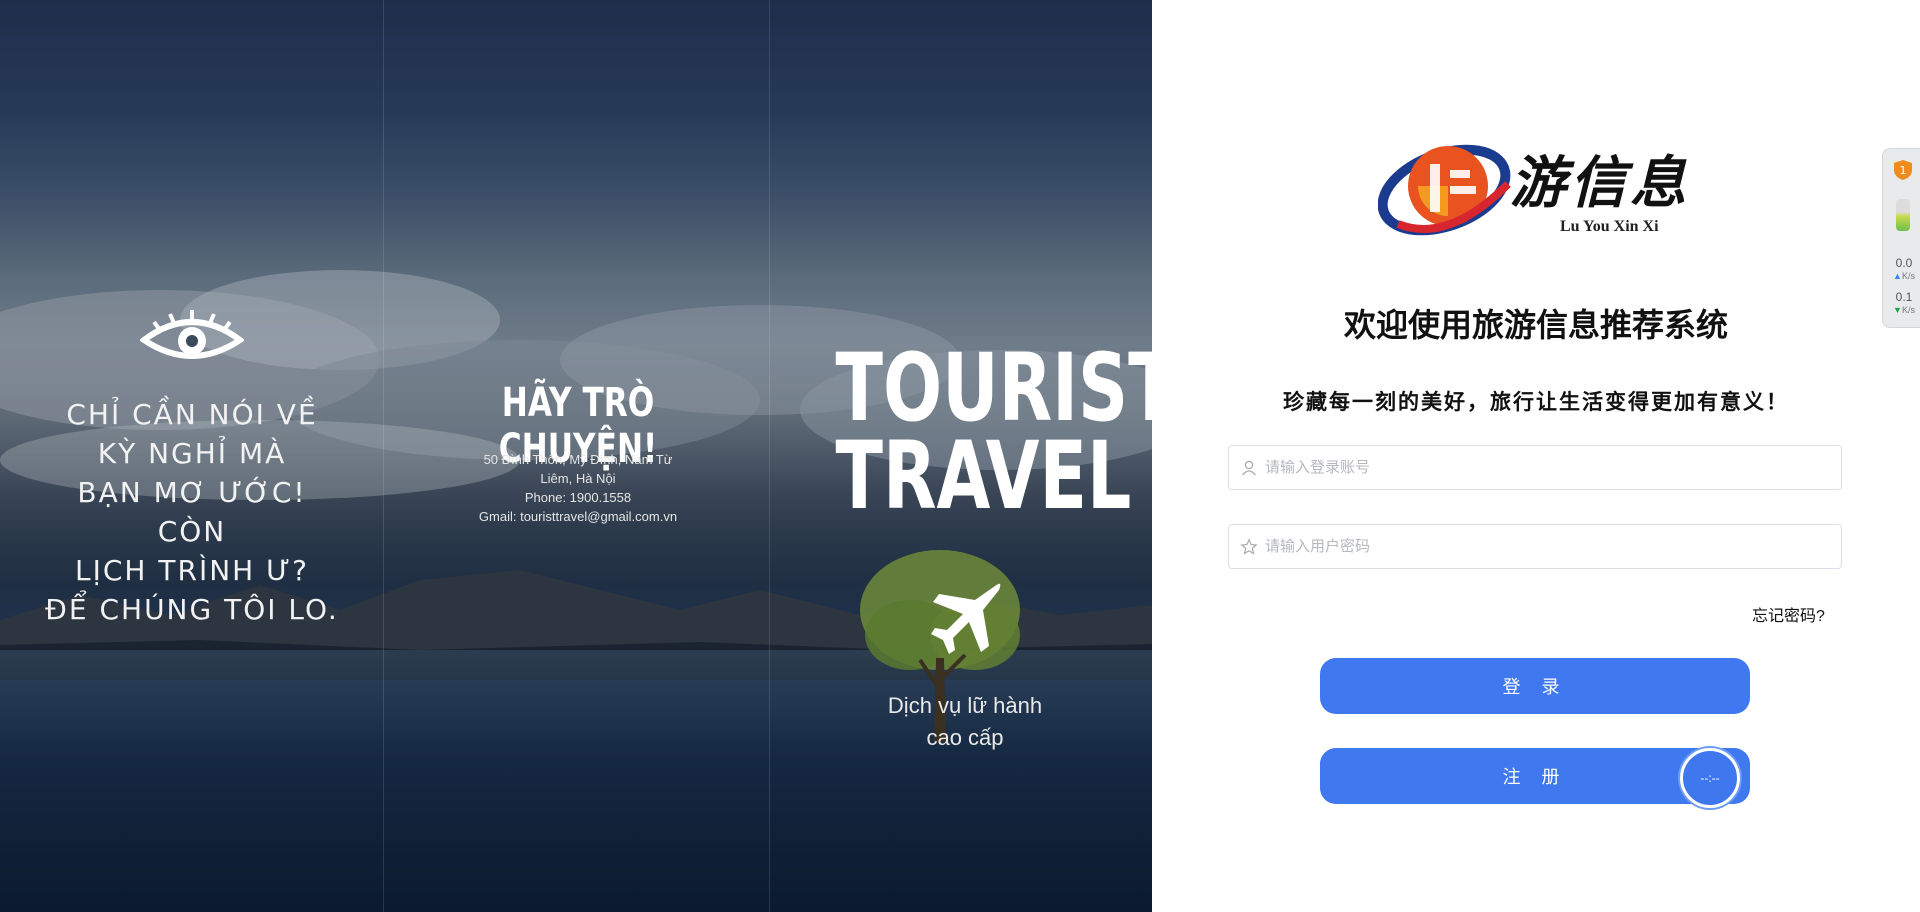 The image size is (1920, 912). I want to click on eye-icon, so click(192, 334).